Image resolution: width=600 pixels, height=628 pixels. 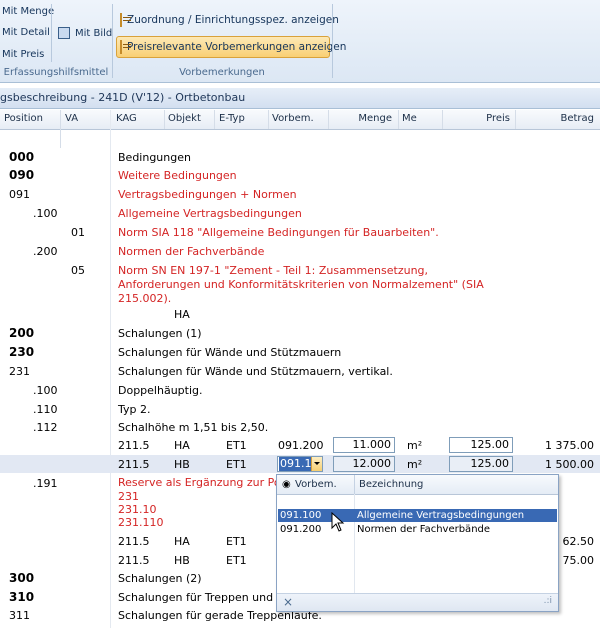 I want to click on row-position: 090, so click(x=22, y=175).